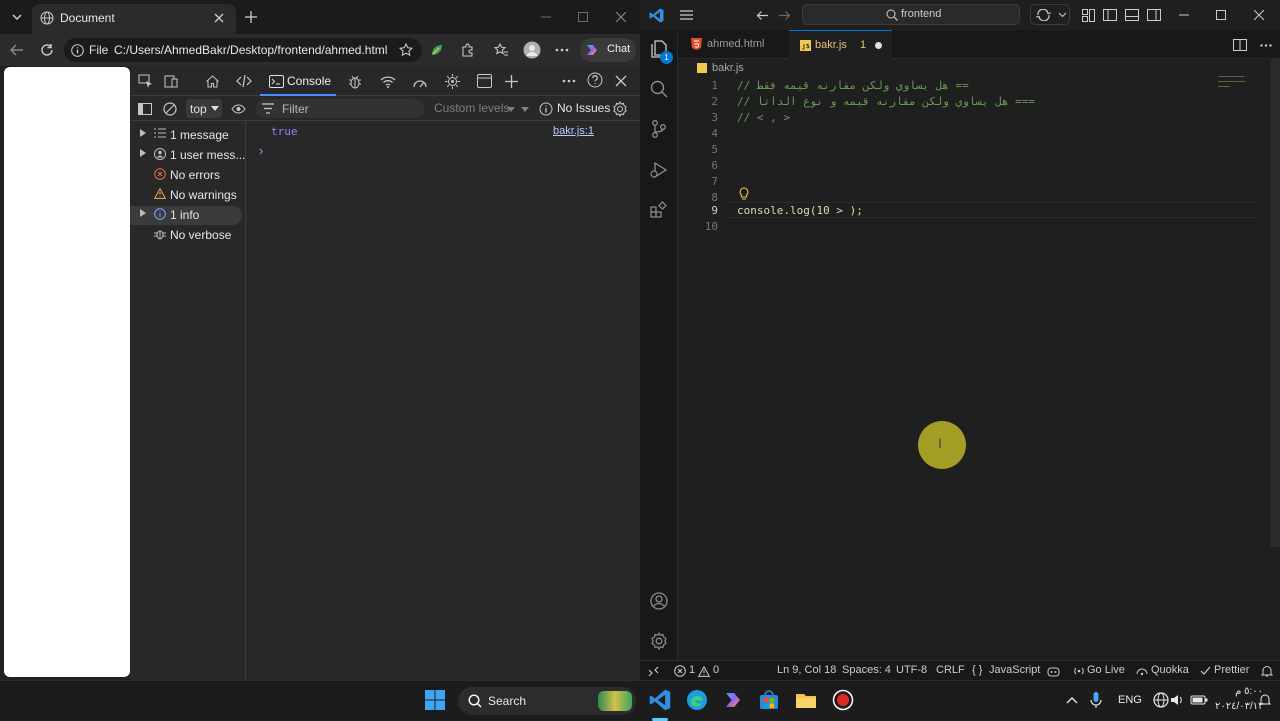  Describe the element at coordinates (1088, 15) in the screenshot. I see `layout-customize-icon` at that location.